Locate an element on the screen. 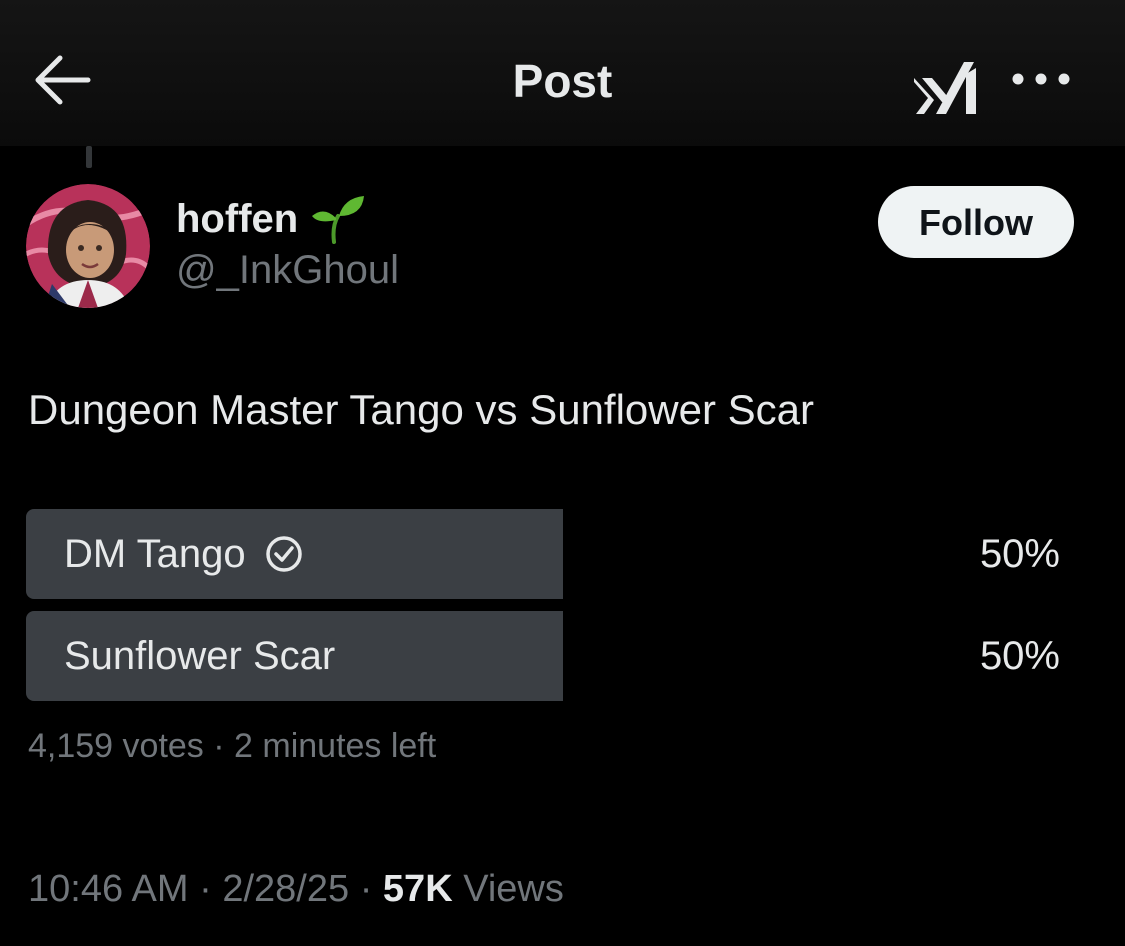 Image resolution: width=1125 pixels, height=946 pixels. grok-button is located at coordinates (946, 89).